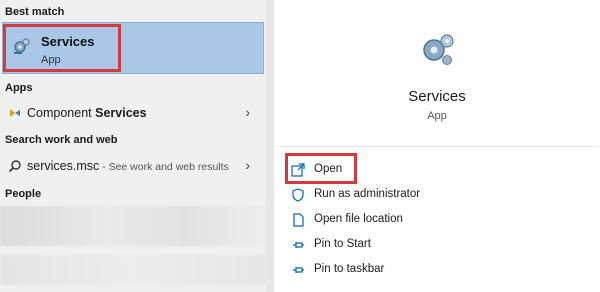 Image resolution: width=600 pixels, height=292 pixels. Describe the element at coordinates (61, 140) in the screenshot. I see `search-web-heading: Search work and web` at that location.